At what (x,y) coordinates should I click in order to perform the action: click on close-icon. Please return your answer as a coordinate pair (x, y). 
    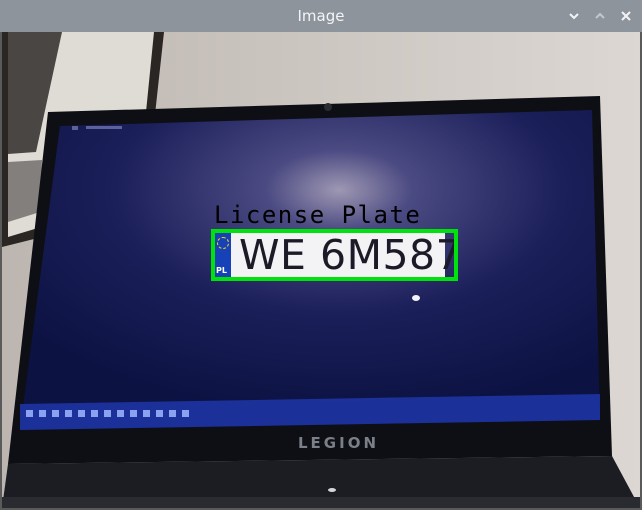
    Looking at the image, I should click on (626, 16).